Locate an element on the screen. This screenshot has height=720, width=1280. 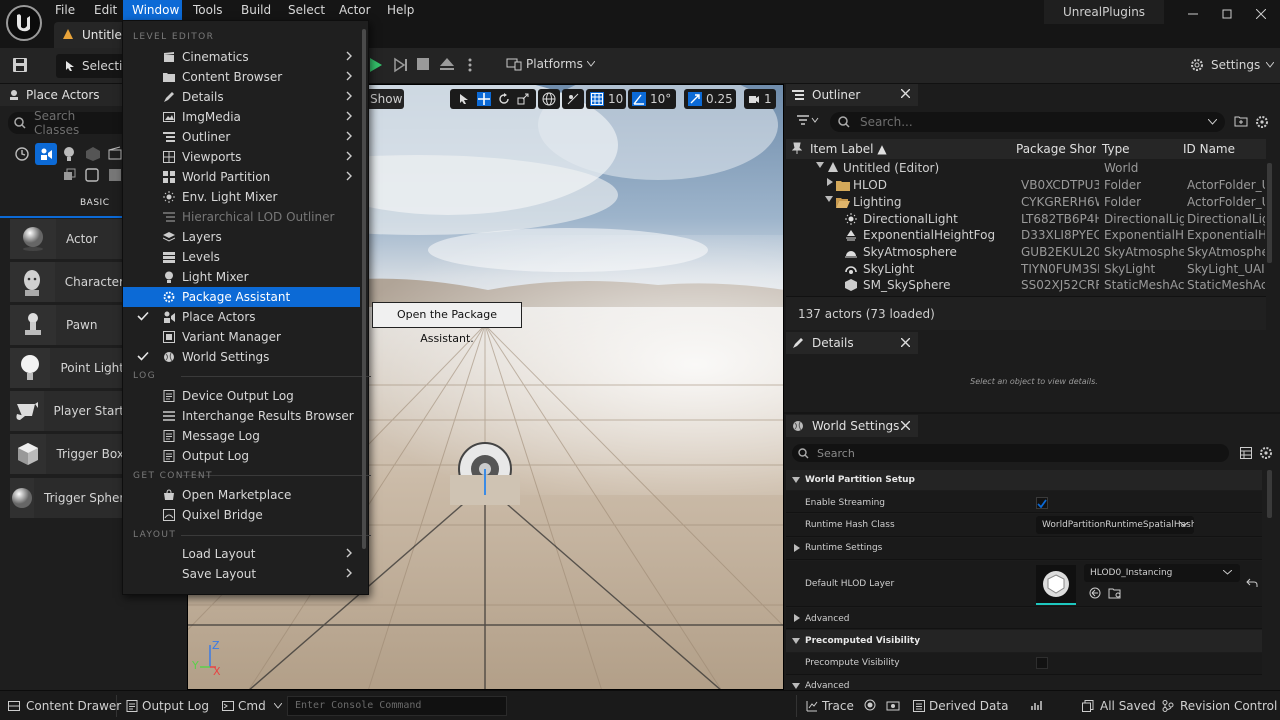
menu-tools: Tools is located at coordinates (208, 10).